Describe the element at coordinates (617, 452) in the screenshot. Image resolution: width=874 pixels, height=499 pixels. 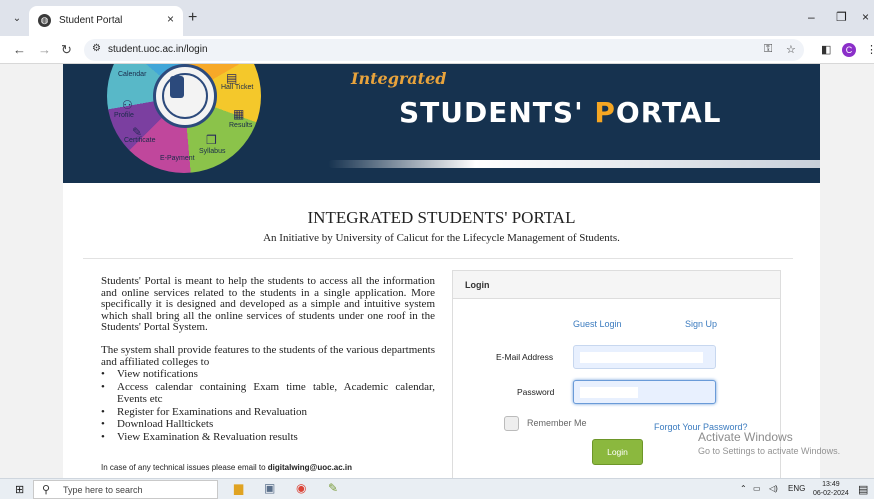
I see `login-button: Login` at that location.